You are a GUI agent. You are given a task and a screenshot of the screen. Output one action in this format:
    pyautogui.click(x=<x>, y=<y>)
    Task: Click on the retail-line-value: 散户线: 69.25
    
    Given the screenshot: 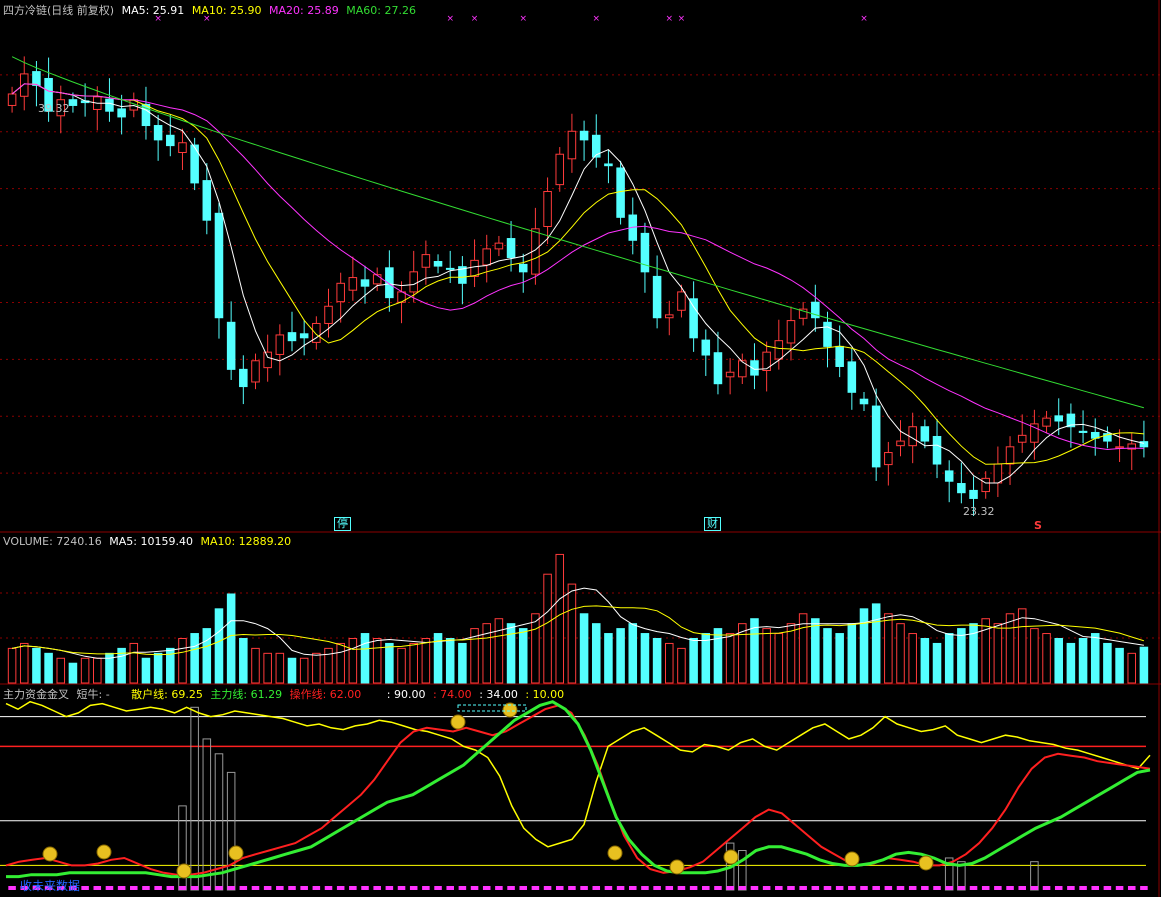 What is the action you would take?
    pyautogui.click(x=167, y=694)
    